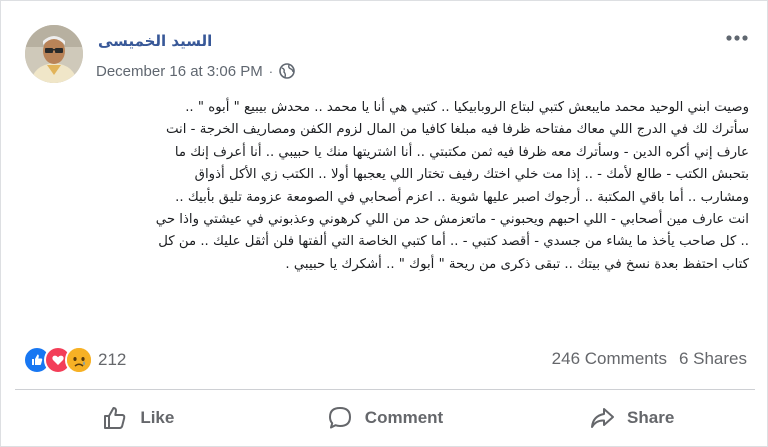 The image size is (768, 447). What do you see at coordinates (287, 71) in the screenshot?
I see `globe-icon` at bounding box center [287, 71].